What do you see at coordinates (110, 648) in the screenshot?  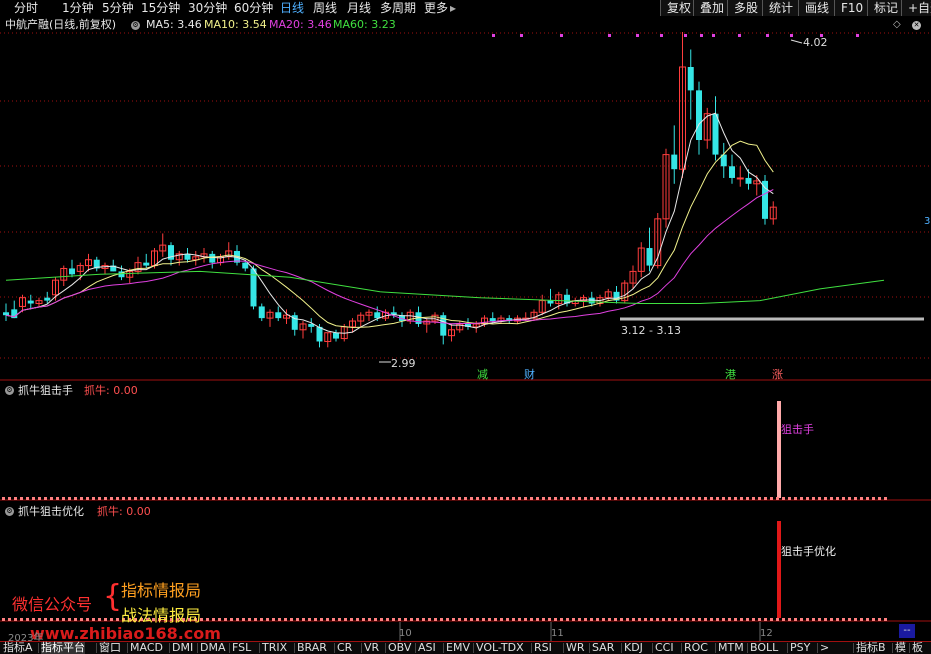 I see `indicator-tab-2: 窗口` at bounding box center [110, 648].